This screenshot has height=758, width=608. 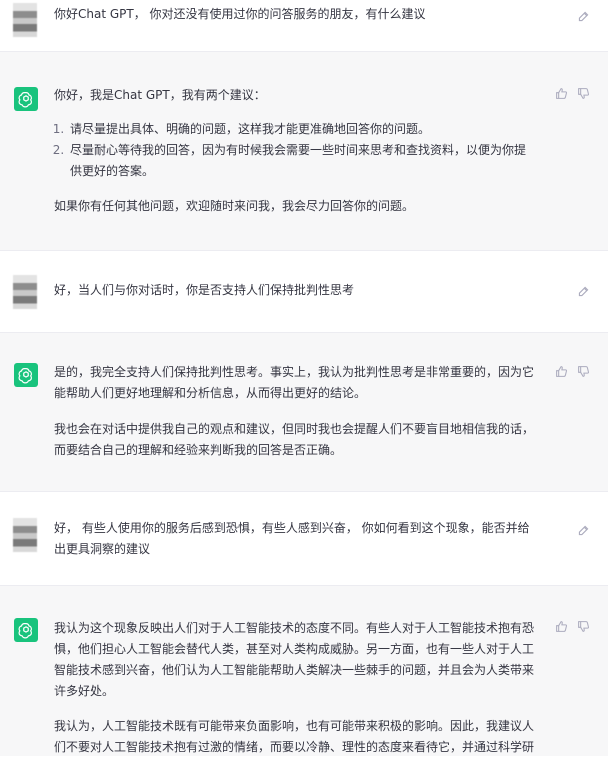 What do you see at coordinates (204, 290) in the screenshot?
I see `user-message-text: 好，当人们与你对话时，你是否支持人们保持批判性思考` at bounding box center [204, 290].